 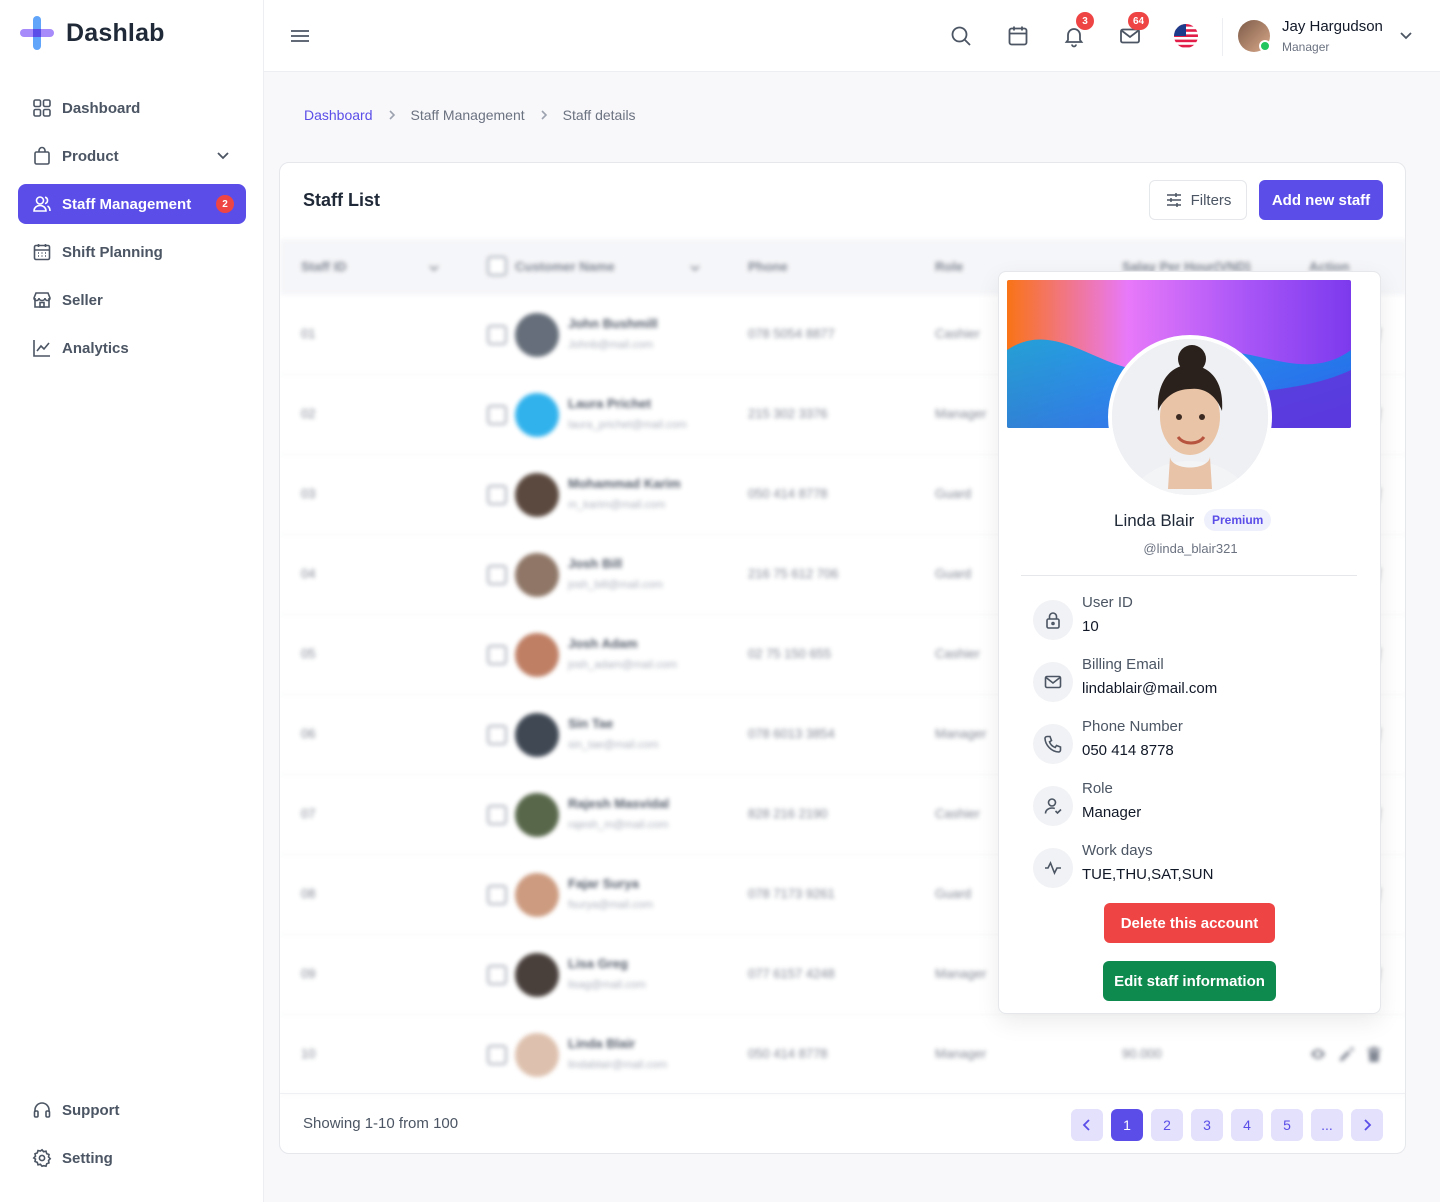 What do you see at coordinates (1238, 520) in the screenshot?
I see `status-badge: Premium` at bounding box center [1238, 520].